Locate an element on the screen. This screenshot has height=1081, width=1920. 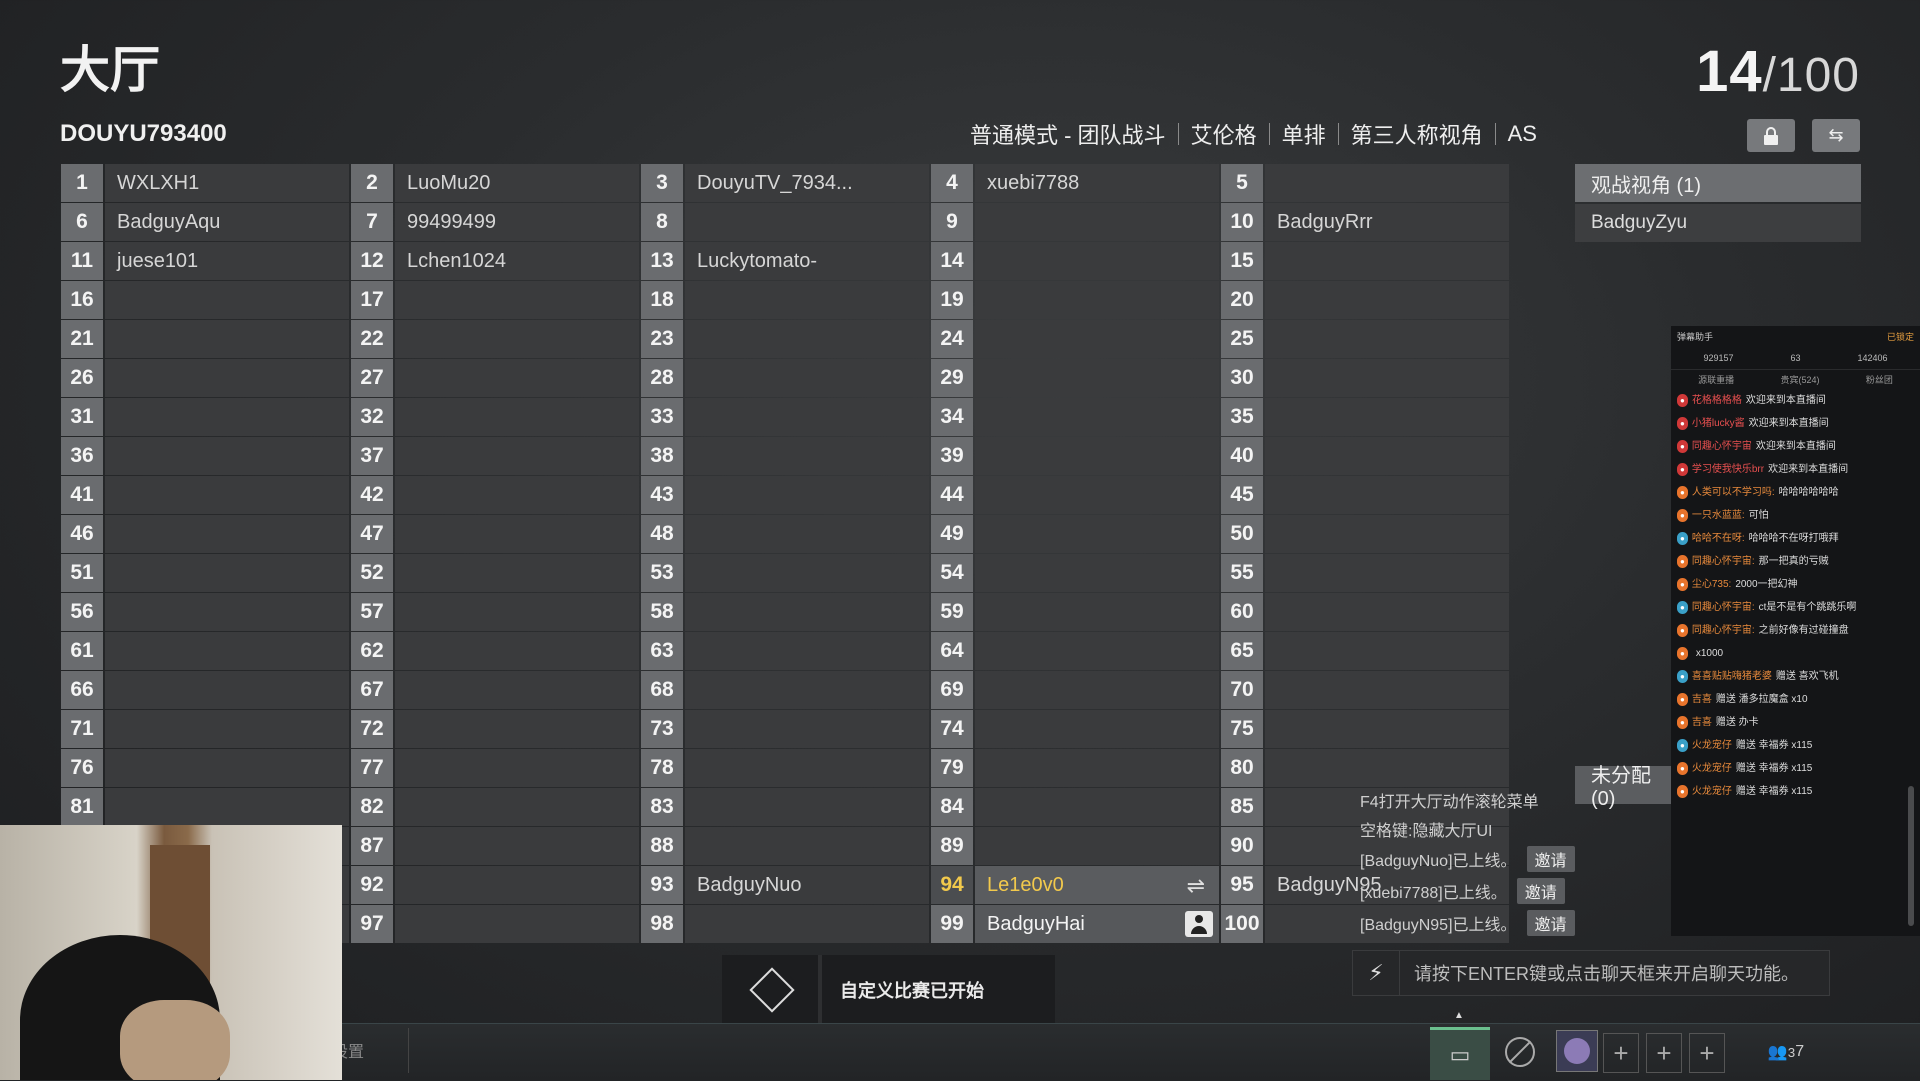
invite-button: 邀请 is located at coordinates (1550, 859).